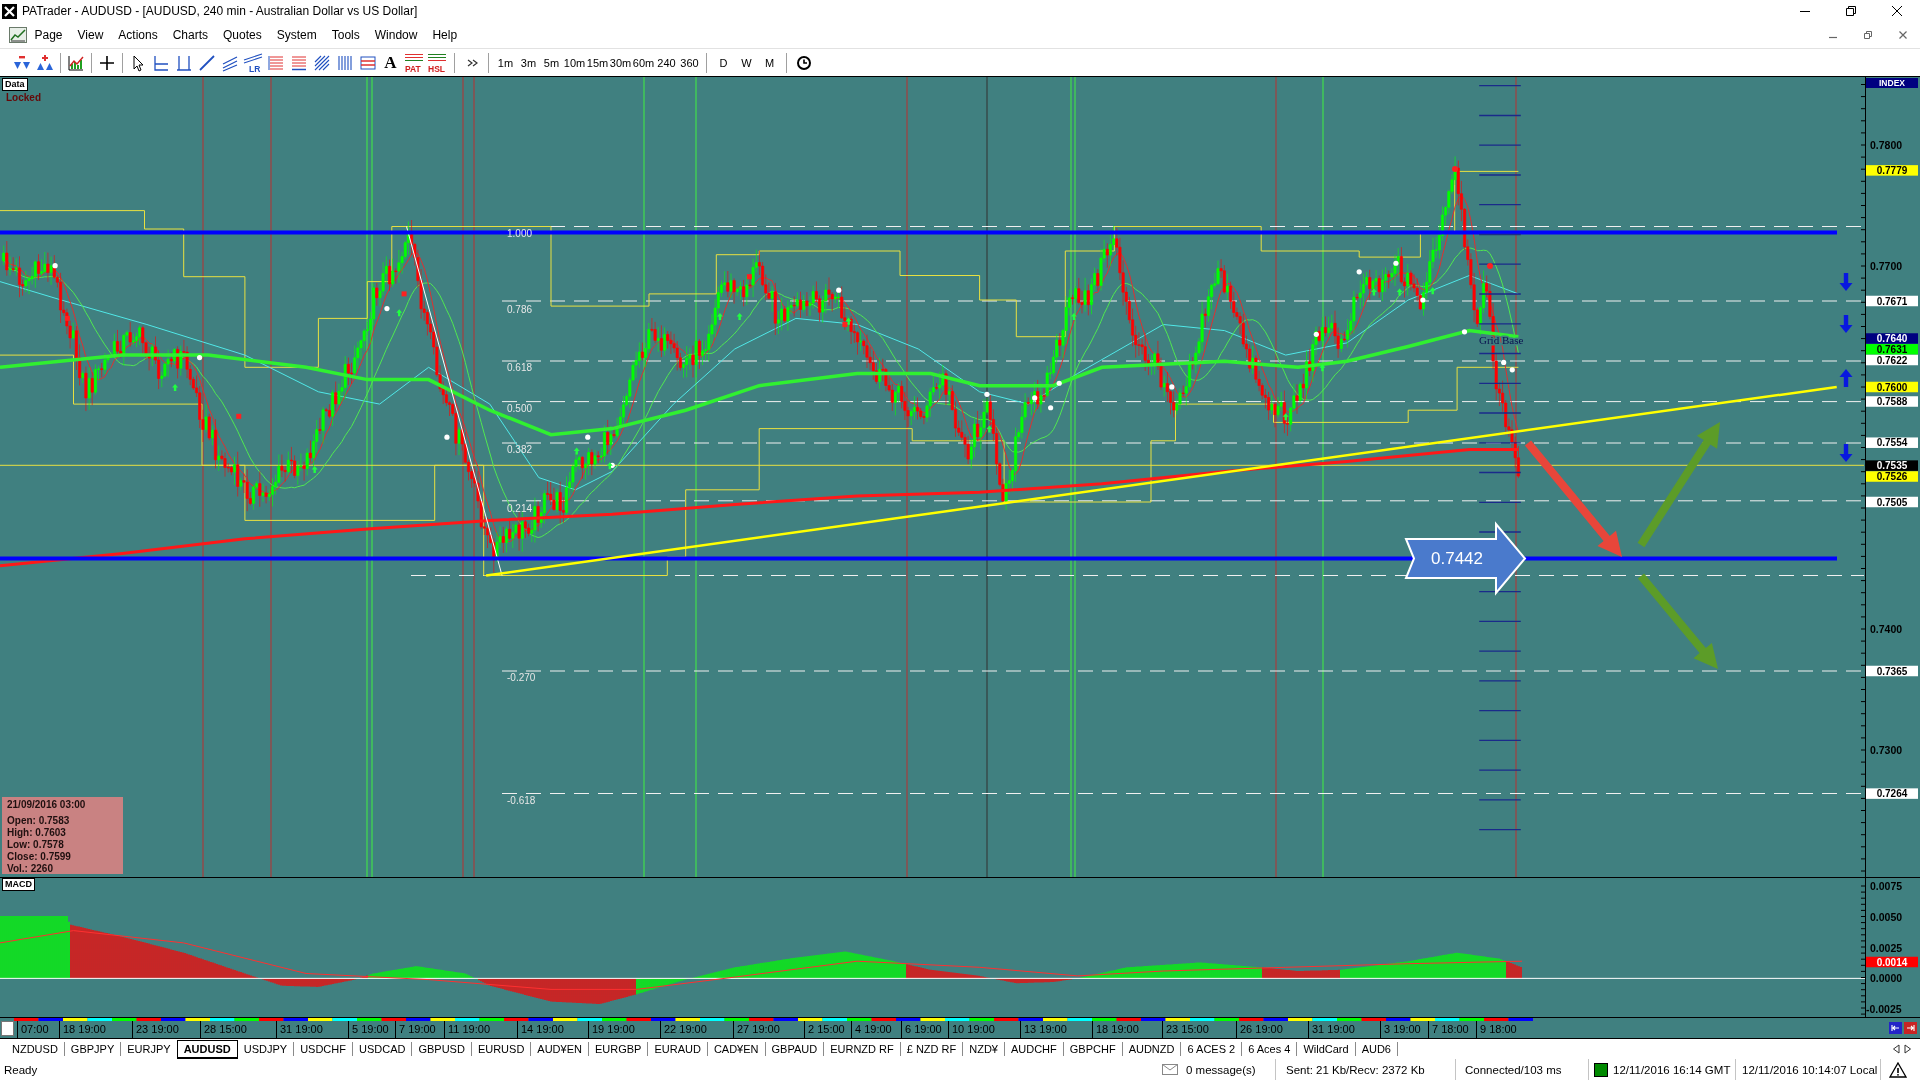  I want to click on traffic-text: Sent: 21 Kb/Recv: 2372 Kb, so click(1355, 1069).